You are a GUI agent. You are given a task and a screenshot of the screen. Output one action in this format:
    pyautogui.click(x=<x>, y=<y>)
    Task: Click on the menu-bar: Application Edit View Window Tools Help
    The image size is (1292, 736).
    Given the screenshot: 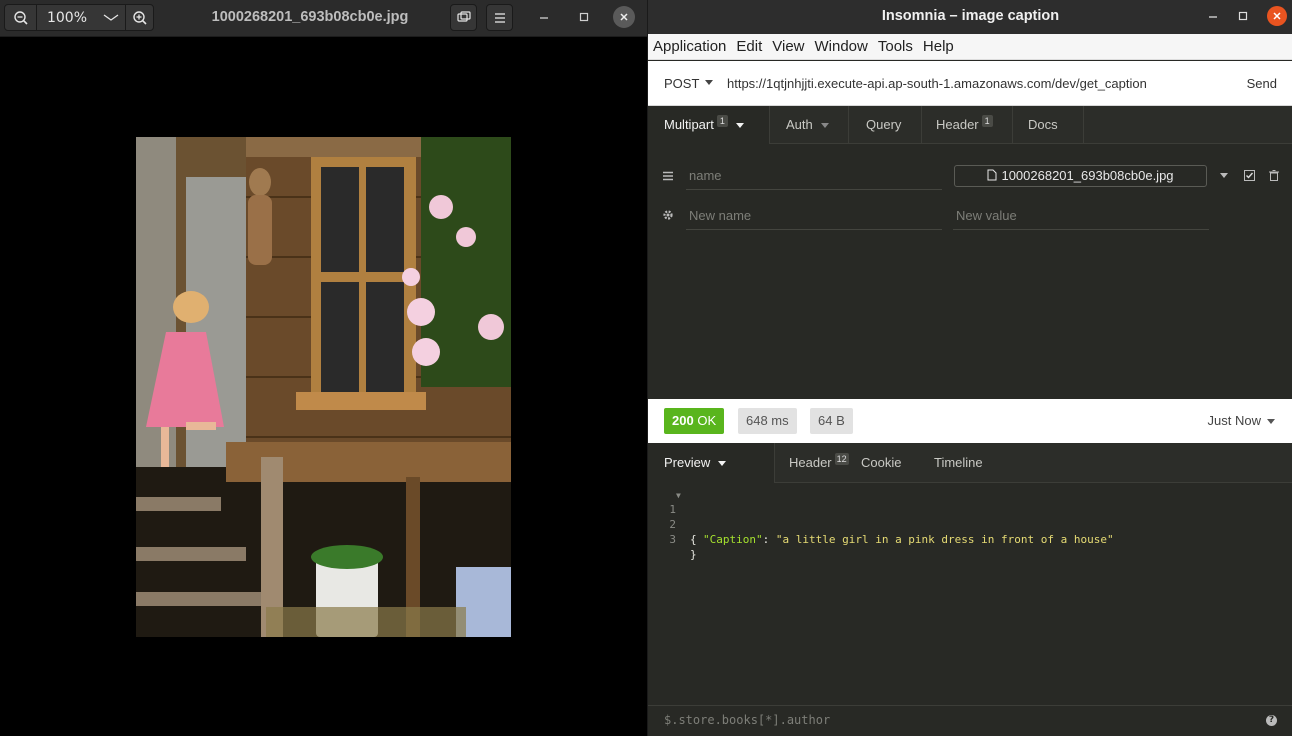 What is the action you would take?
    pyautogui.click(x=970, y=47)
    